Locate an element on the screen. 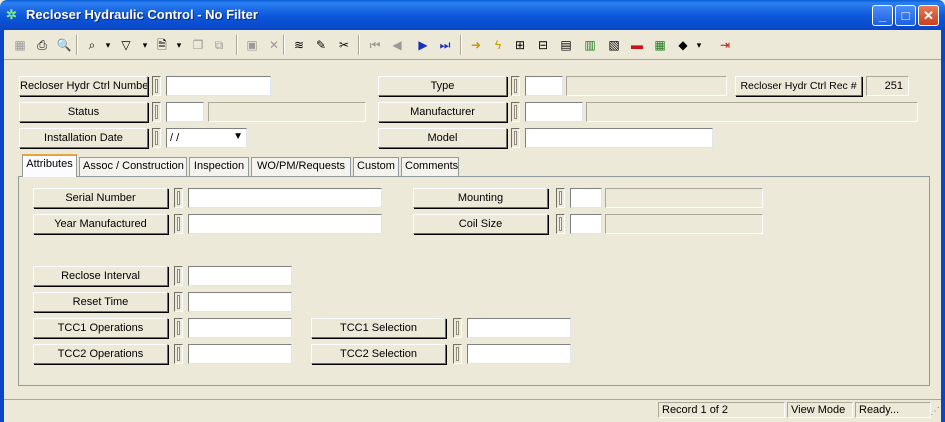  maximize-button: □ is located at coordinates (905, 15).